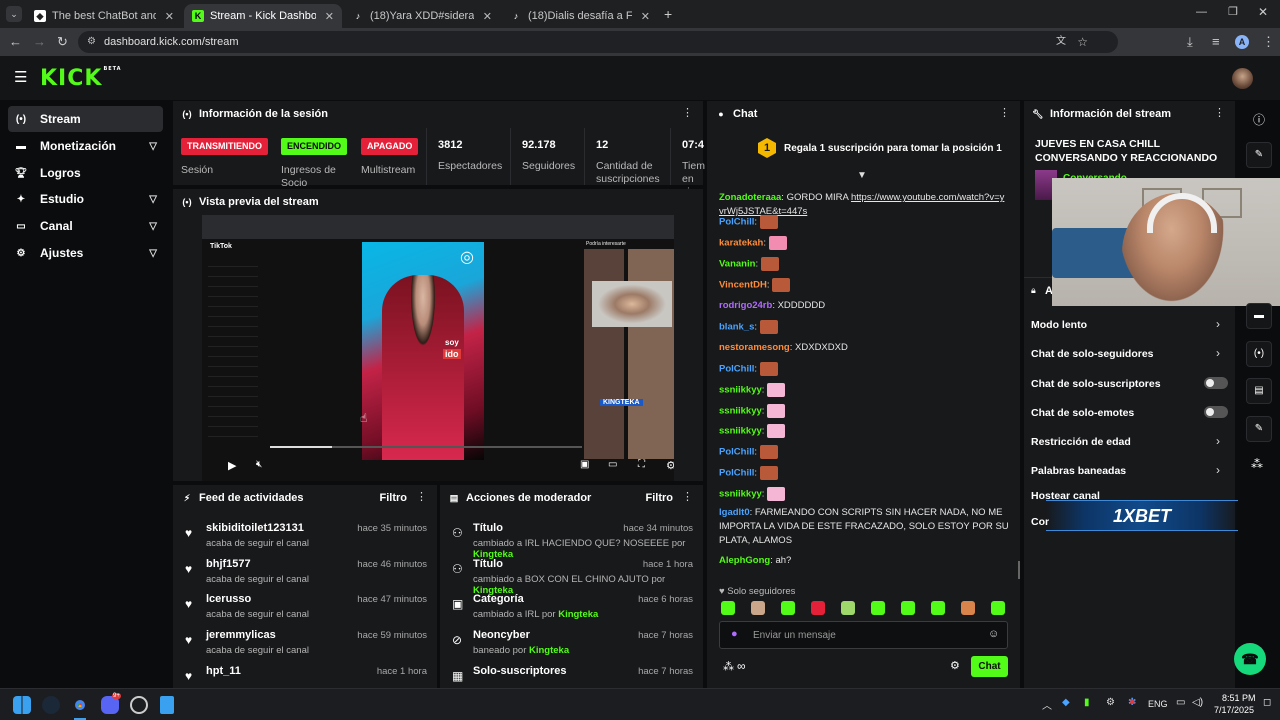 This screenshot has height=720, width=1280. Describe the element at coordinates (1259, 354) in the screenshot. I see `broadcast-icon: (•)` at that location.